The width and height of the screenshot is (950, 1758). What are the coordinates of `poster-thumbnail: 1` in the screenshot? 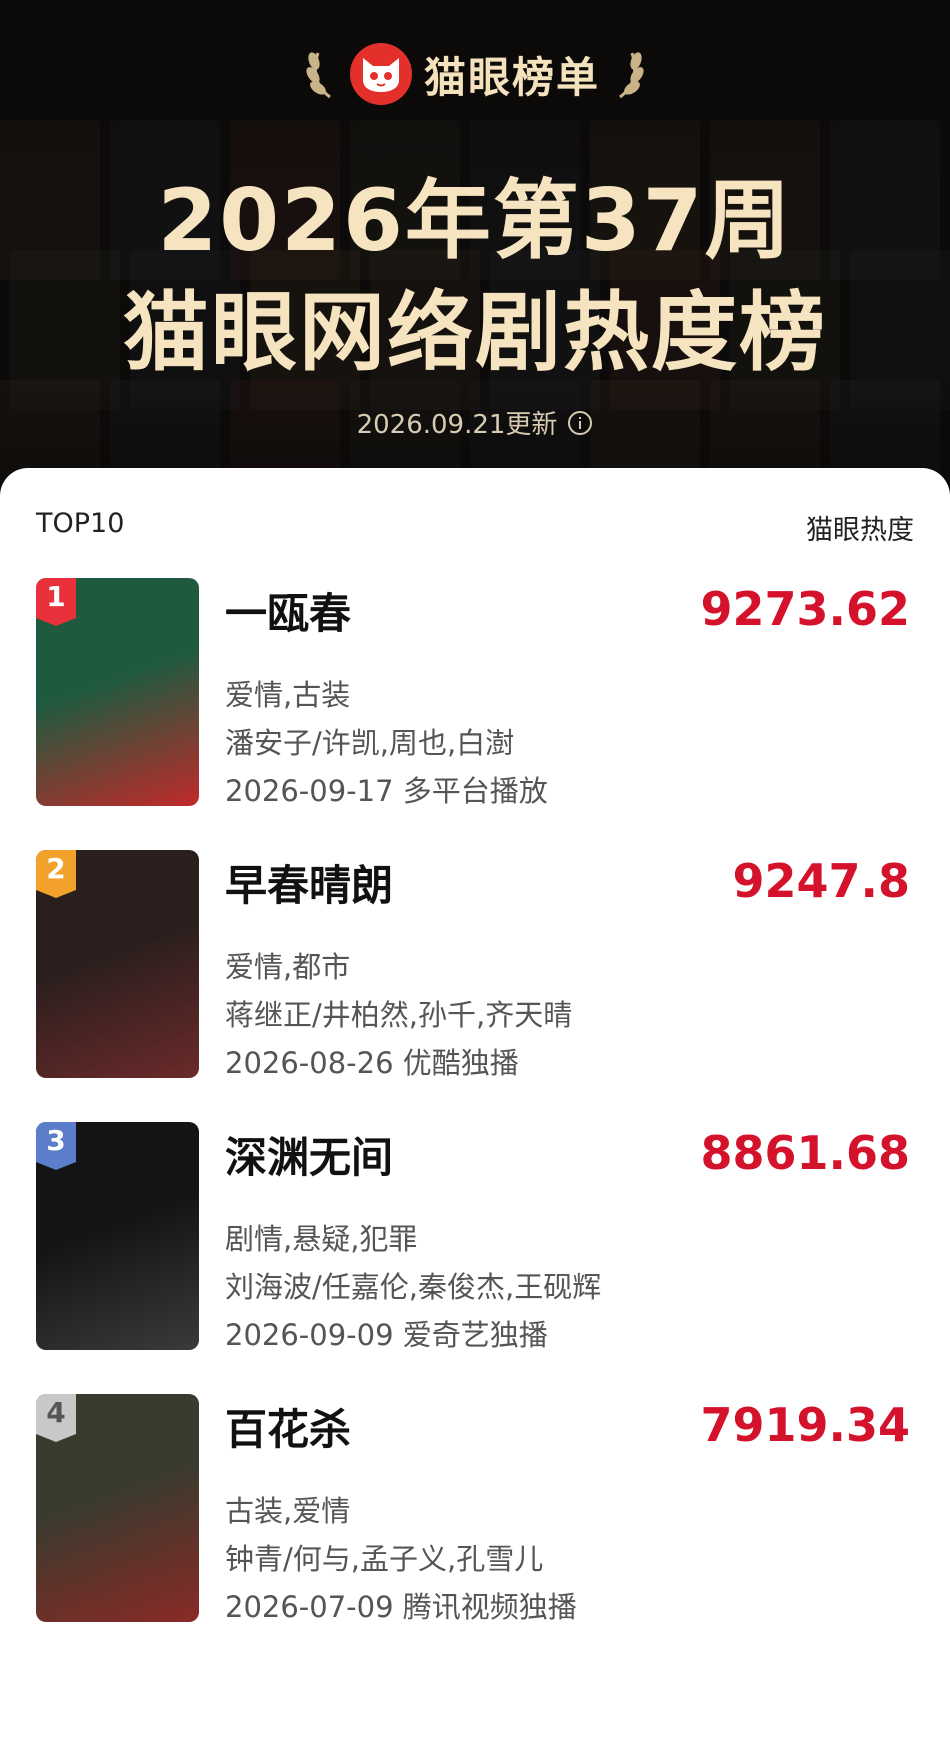 It's located at (117, 692).